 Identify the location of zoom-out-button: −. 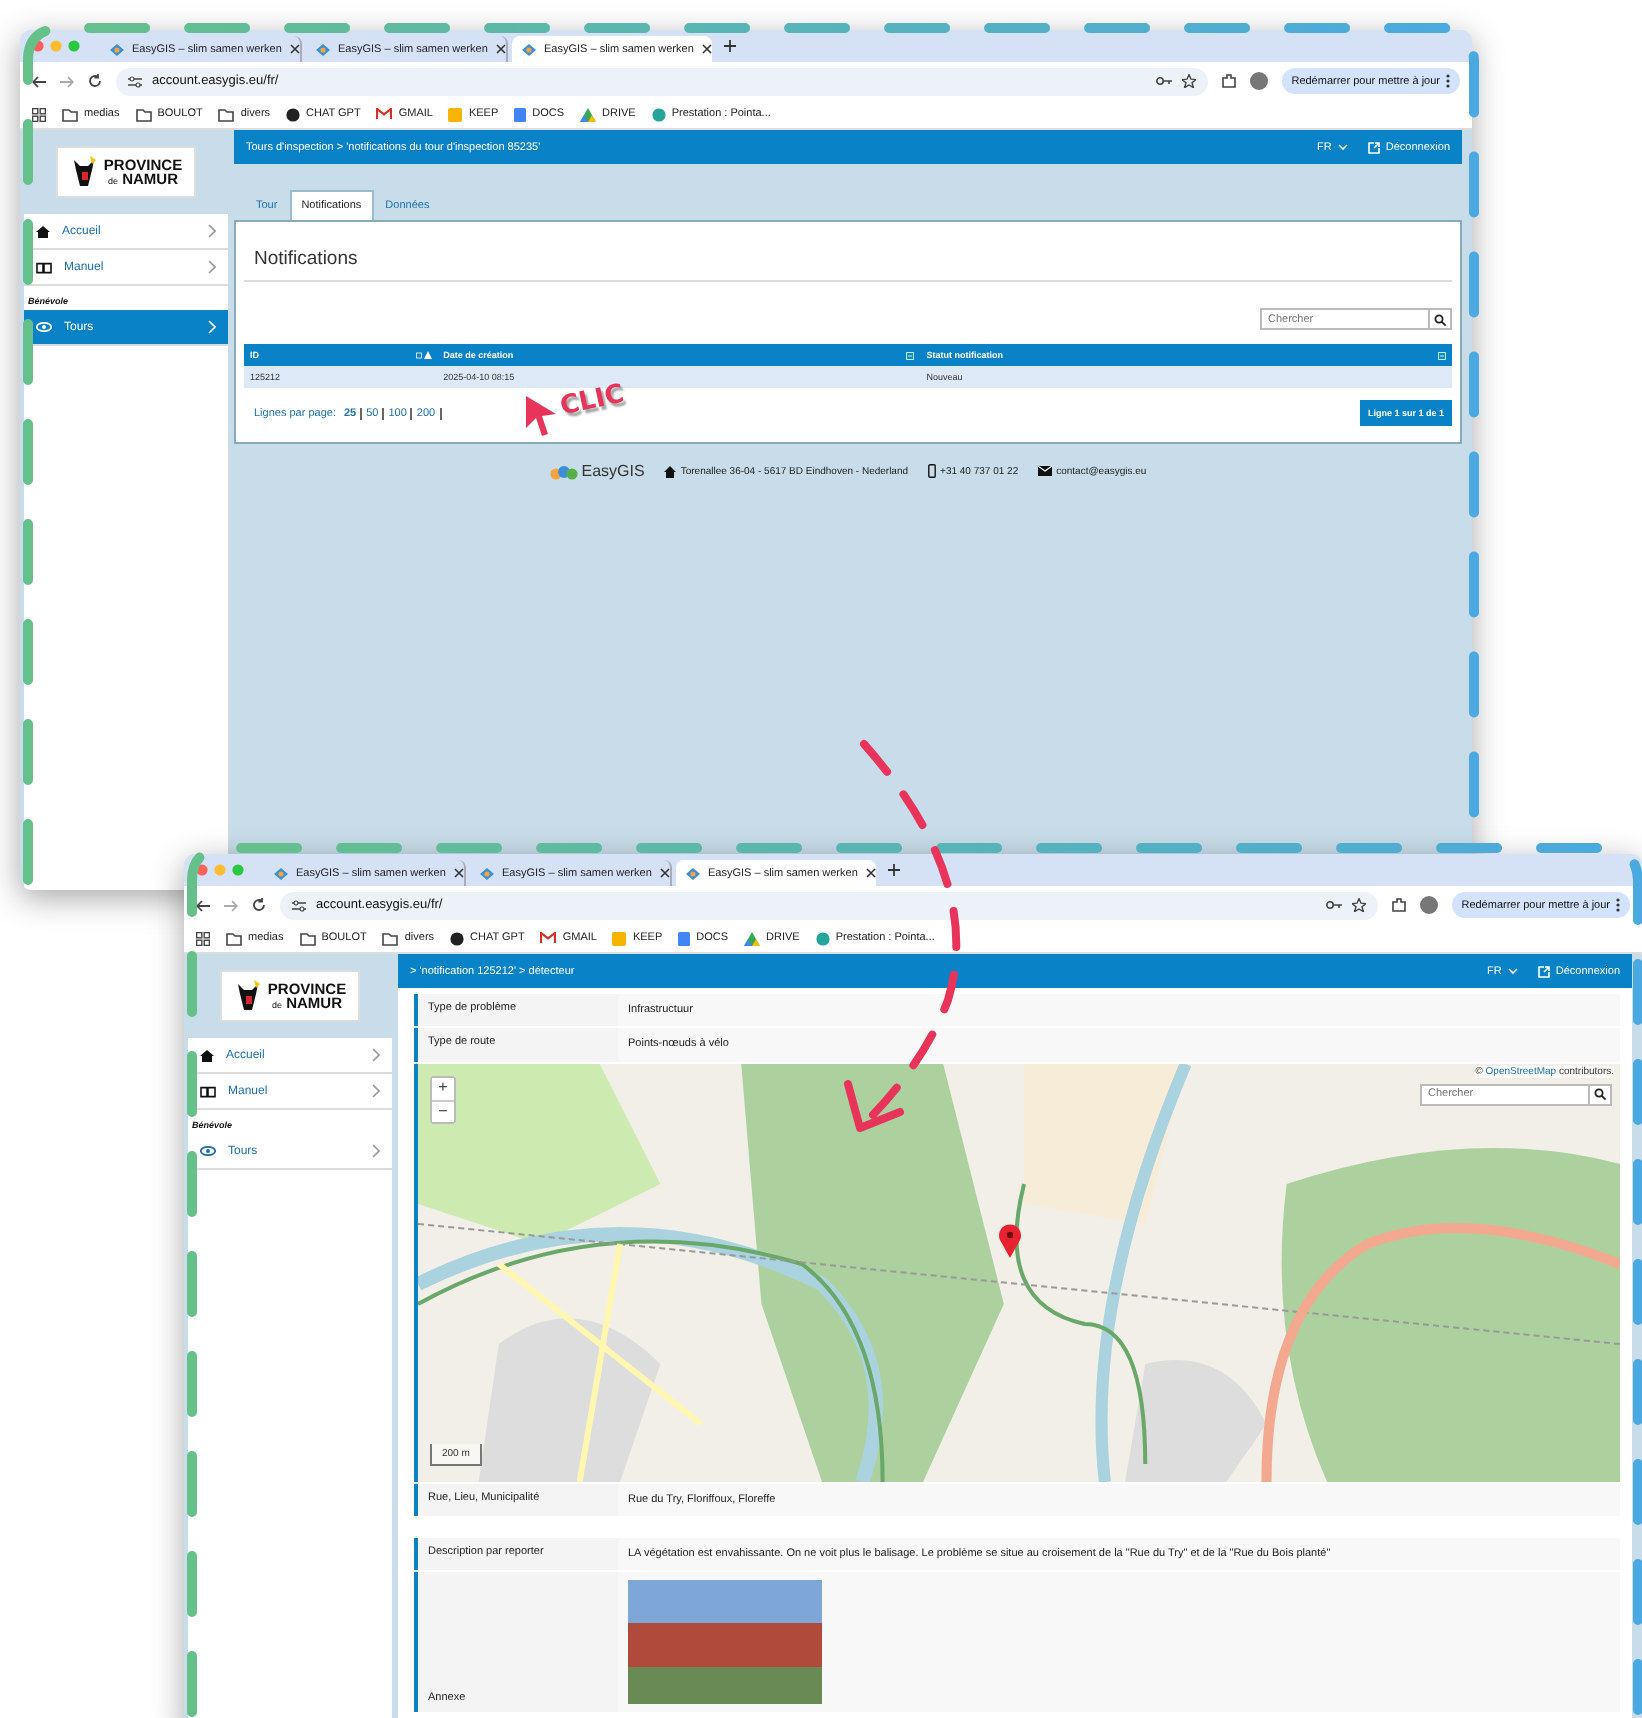
(443, 1110).